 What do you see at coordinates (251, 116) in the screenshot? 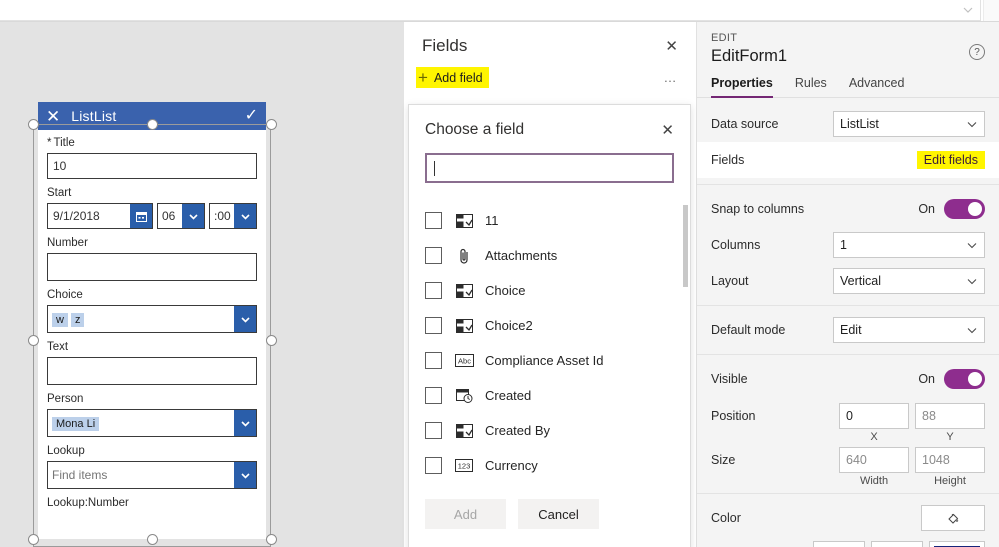
I see `checkmark-icon: ✓` at bounding box center [251, 116].